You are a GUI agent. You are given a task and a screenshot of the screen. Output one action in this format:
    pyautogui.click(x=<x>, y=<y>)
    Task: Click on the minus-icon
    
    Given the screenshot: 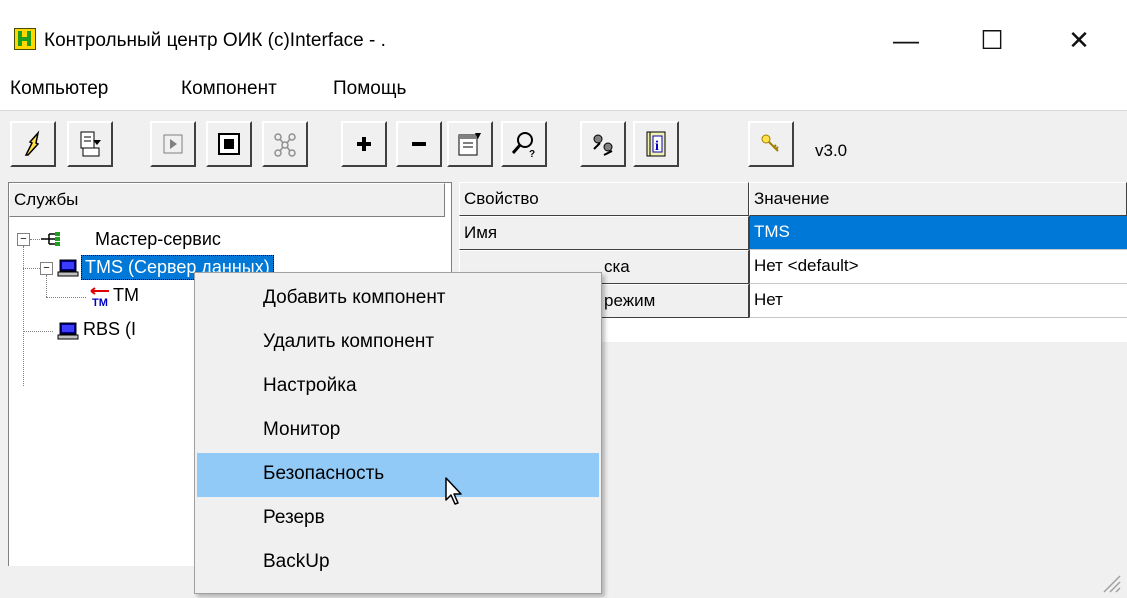 What is the action you would take?
    pyautogui.click(x=419, y=144)
    